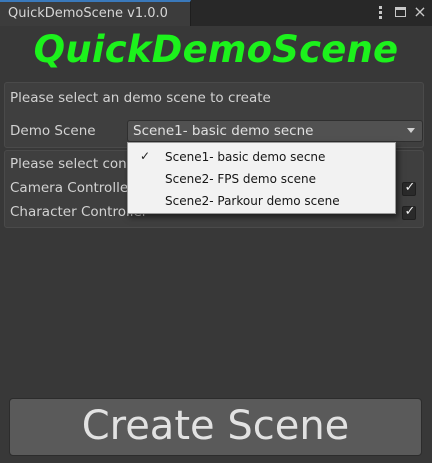 This screenshot has width=432, height=463. Describe the element at coordinates (252, 201) in the screenshot. I see `menu-item-label: Scene2- Parkour demo scene` at that location.